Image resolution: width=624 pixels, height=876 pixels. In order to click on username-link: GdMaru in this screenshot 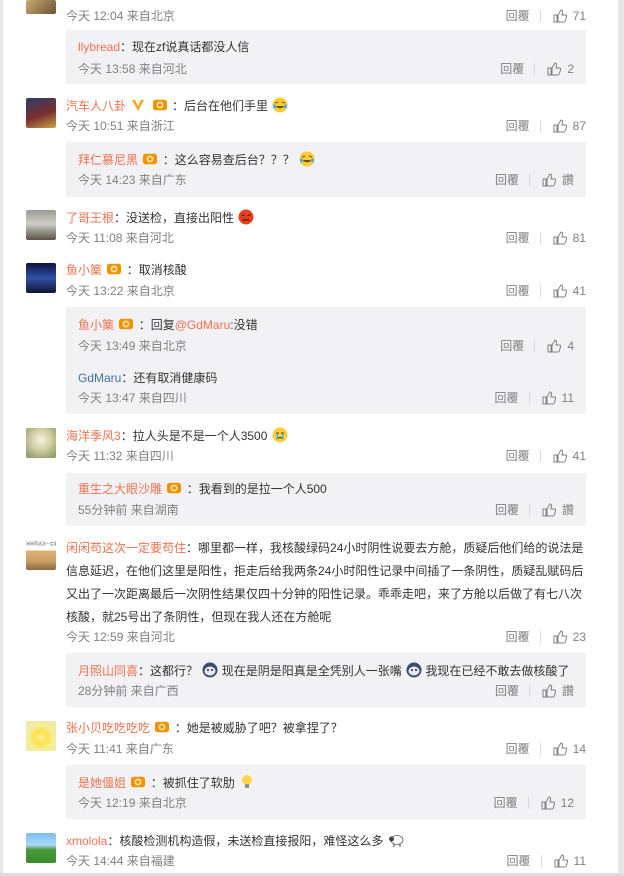, I will do `click(99, 378)`.